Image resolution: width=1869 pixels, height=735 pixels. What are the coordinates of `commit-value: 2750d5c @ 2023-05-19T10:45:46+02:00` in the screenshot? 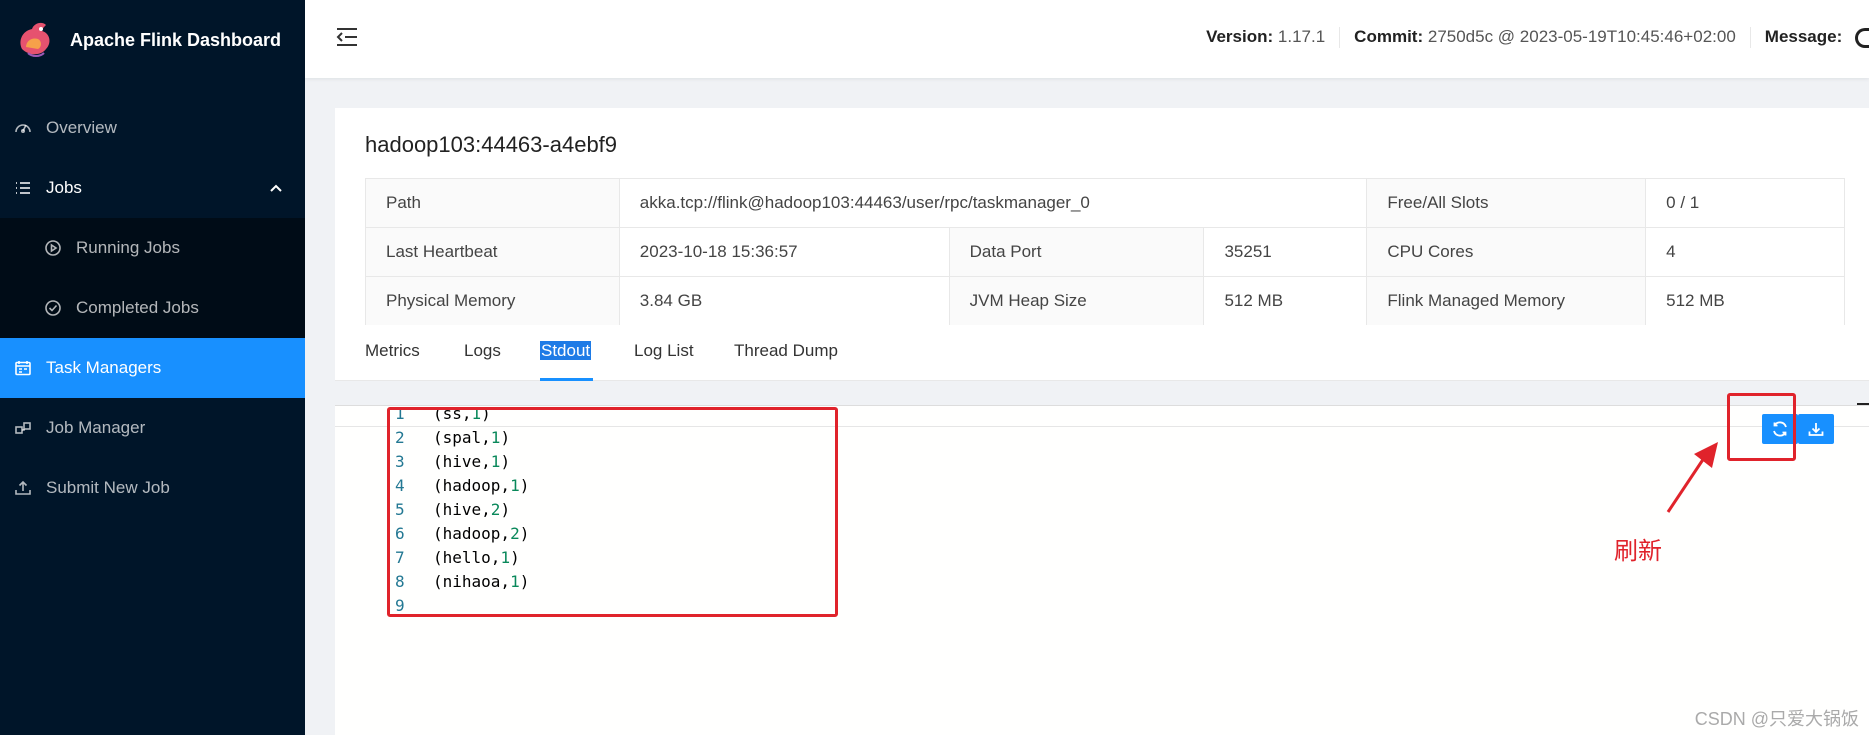 It's located at (1581, 36).